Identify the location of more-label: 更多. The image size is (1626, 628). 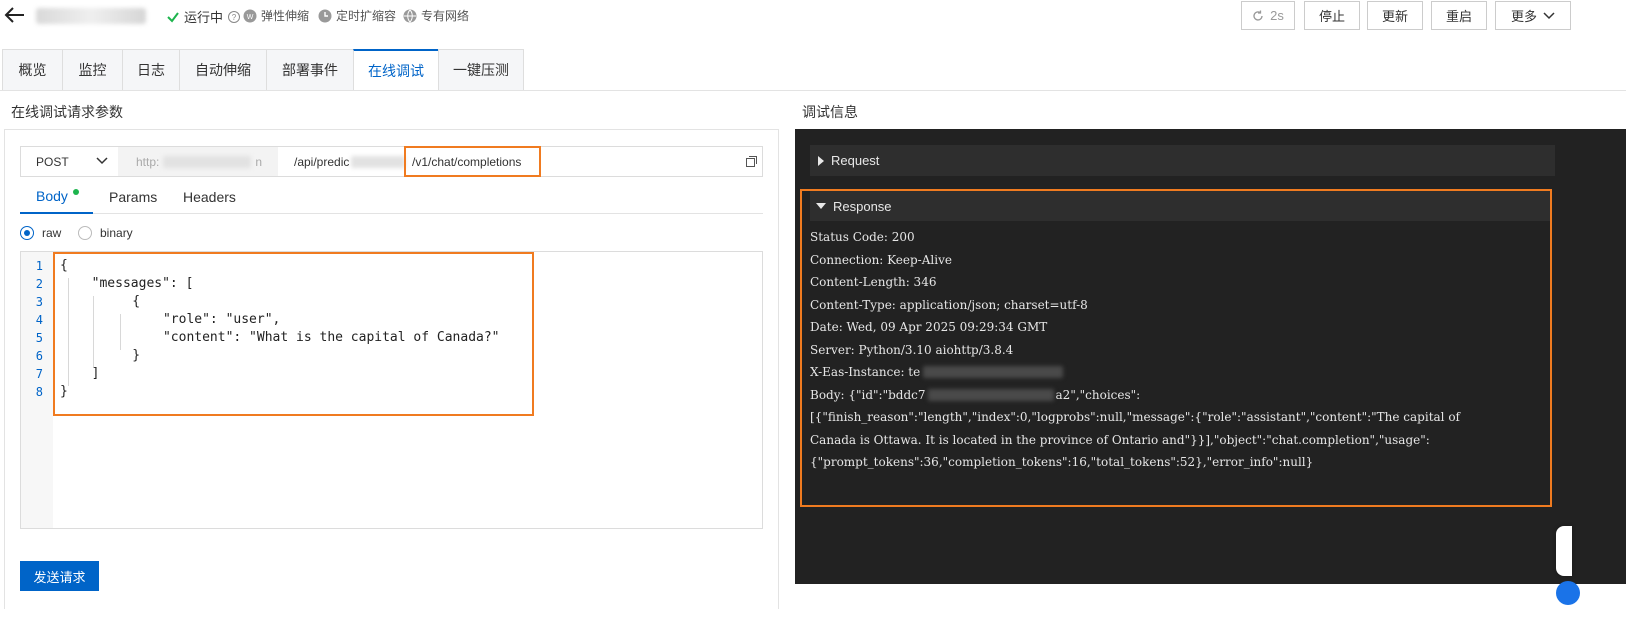
(1523, 16).